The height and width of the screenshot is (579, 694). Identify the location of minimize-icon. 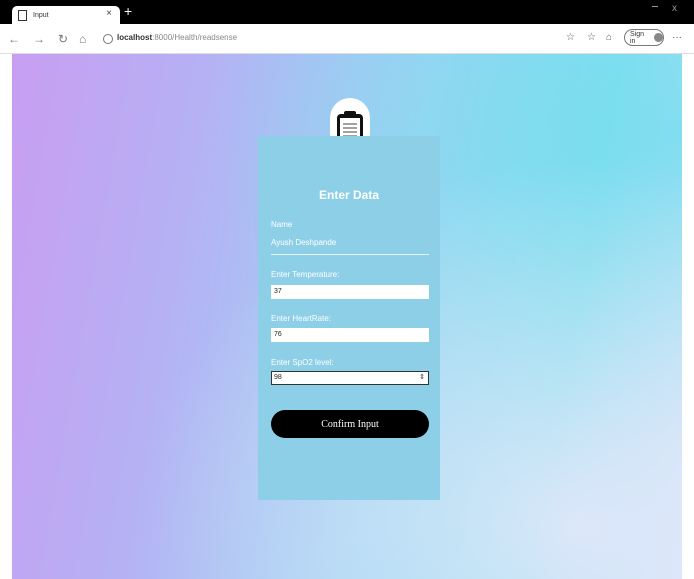
(655, 6).